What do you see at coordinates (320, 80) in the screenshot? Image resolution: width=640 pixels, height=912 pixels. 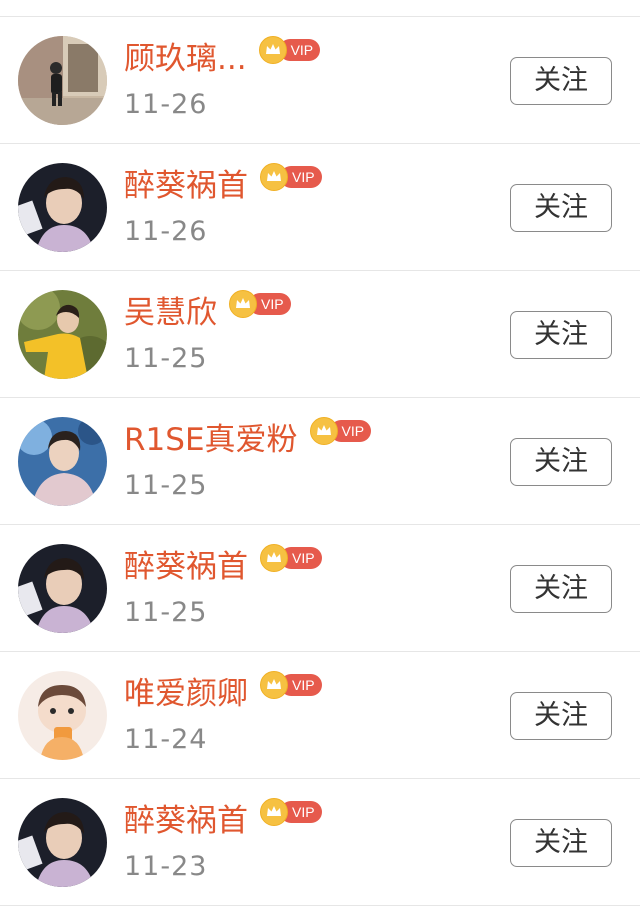 I see `list-item: 顾玖璃... VIP 11-26 关注` at bounding box center [320, 80].